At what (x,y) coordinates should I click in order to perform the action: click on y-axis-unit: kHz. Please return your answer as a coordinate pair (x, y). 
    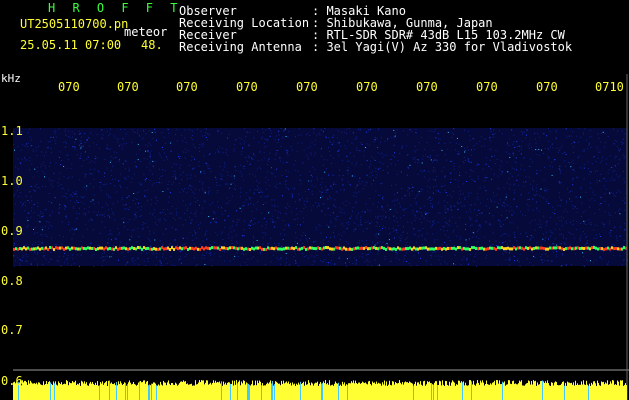
    Looking at the image, I should click on (11, 78).